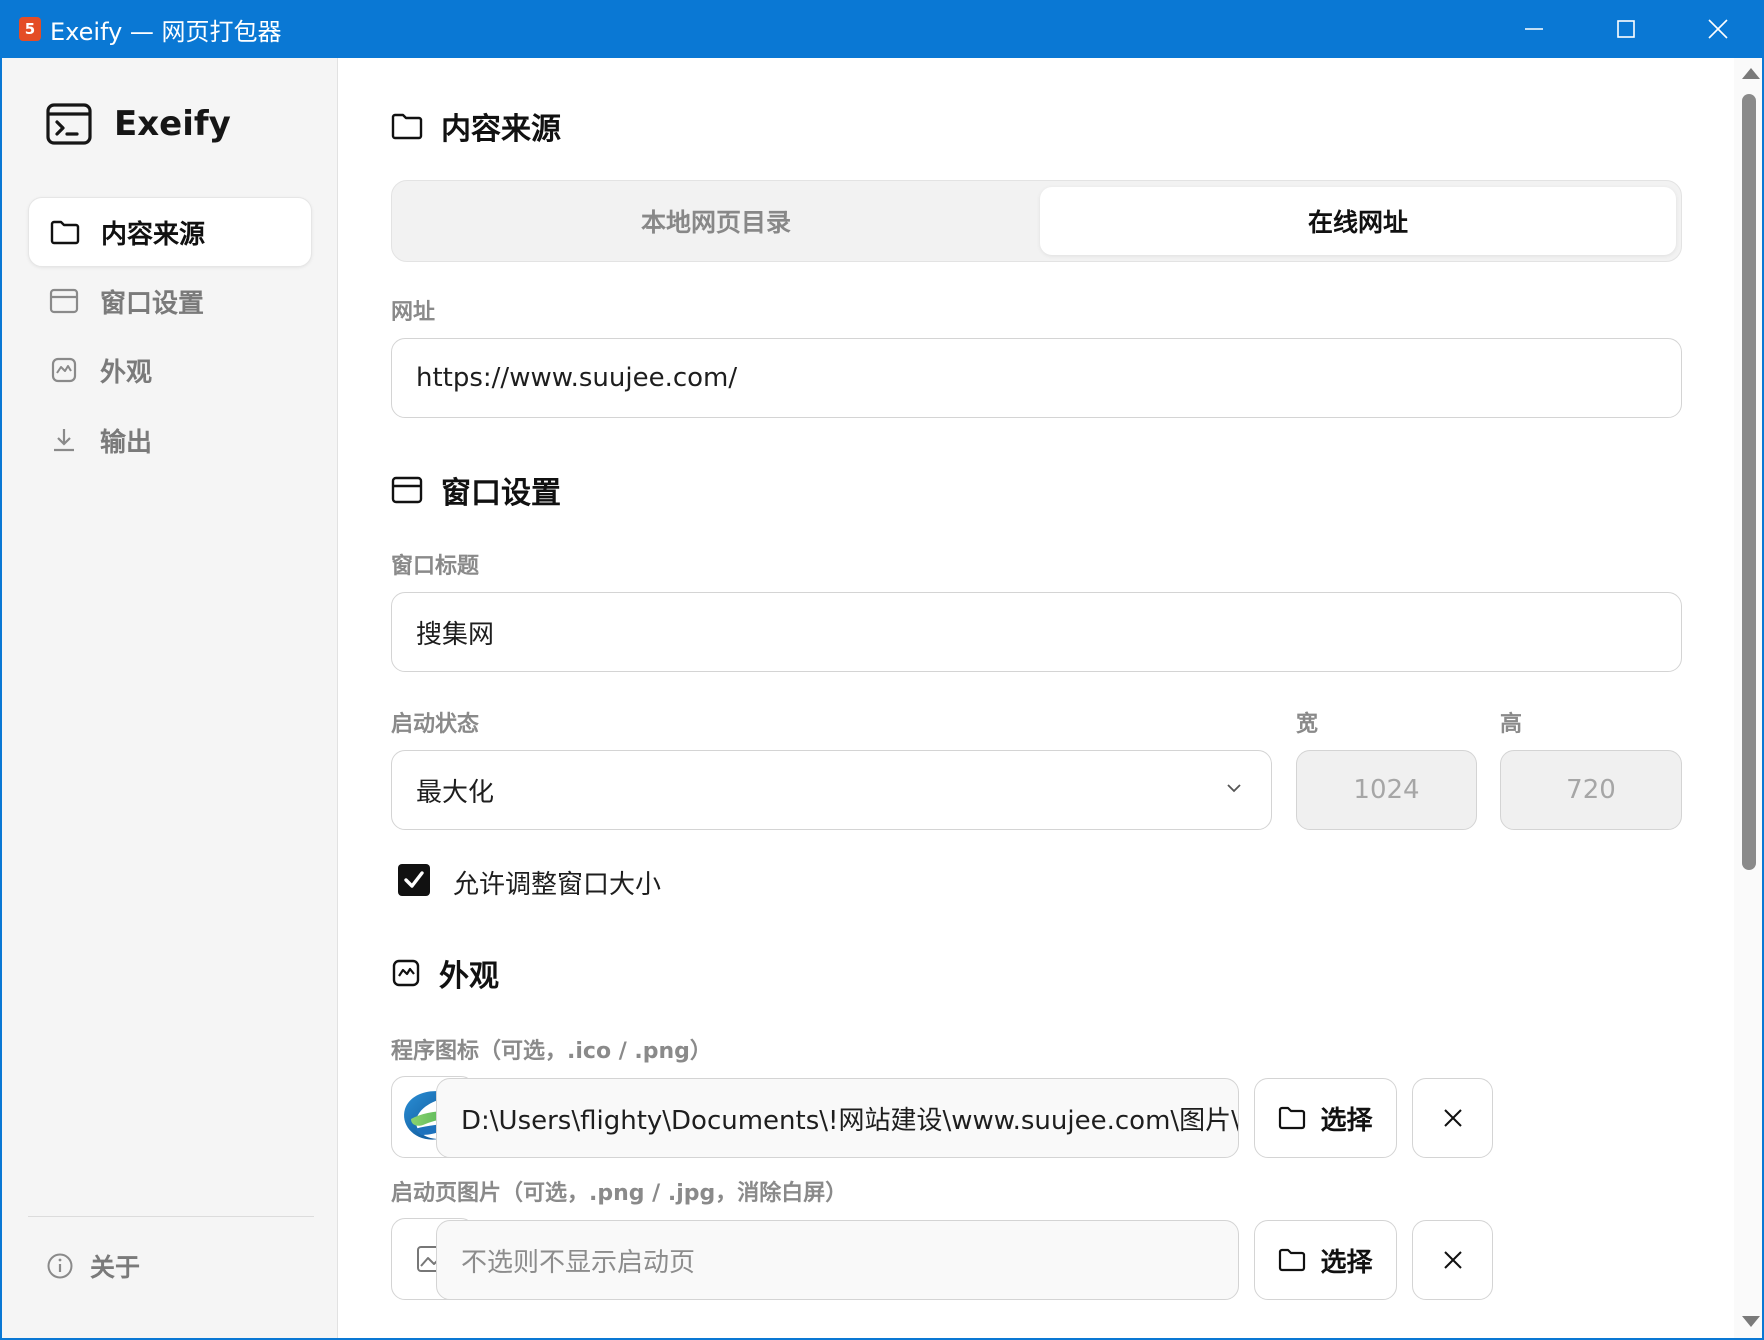  Describe the element at coordinates (1386, 790) in the screenshot. I see `width-input: 1024` at that location.